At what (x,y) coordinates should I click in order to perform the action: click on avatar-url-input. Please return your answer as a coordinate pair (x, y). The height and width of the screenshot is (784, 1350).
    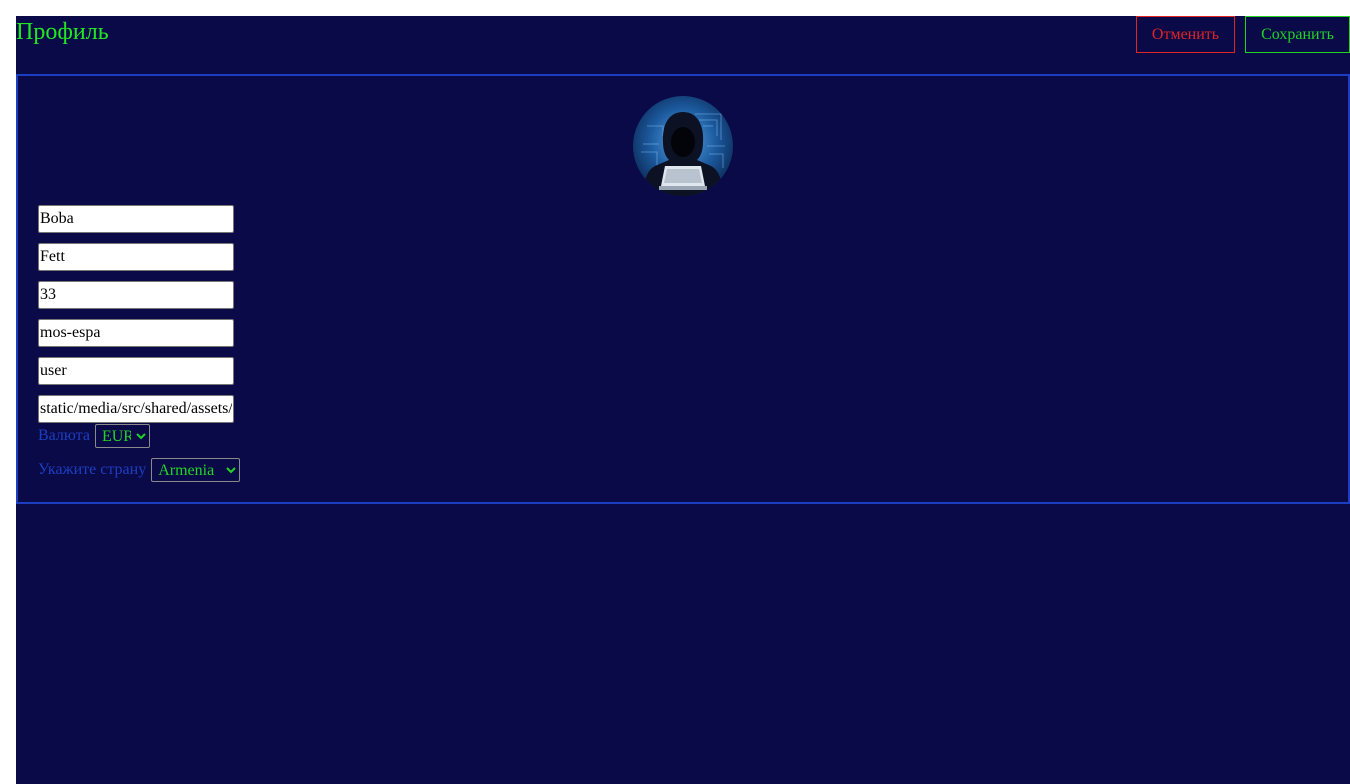
    Looking at the image, I should click on (136, 409).